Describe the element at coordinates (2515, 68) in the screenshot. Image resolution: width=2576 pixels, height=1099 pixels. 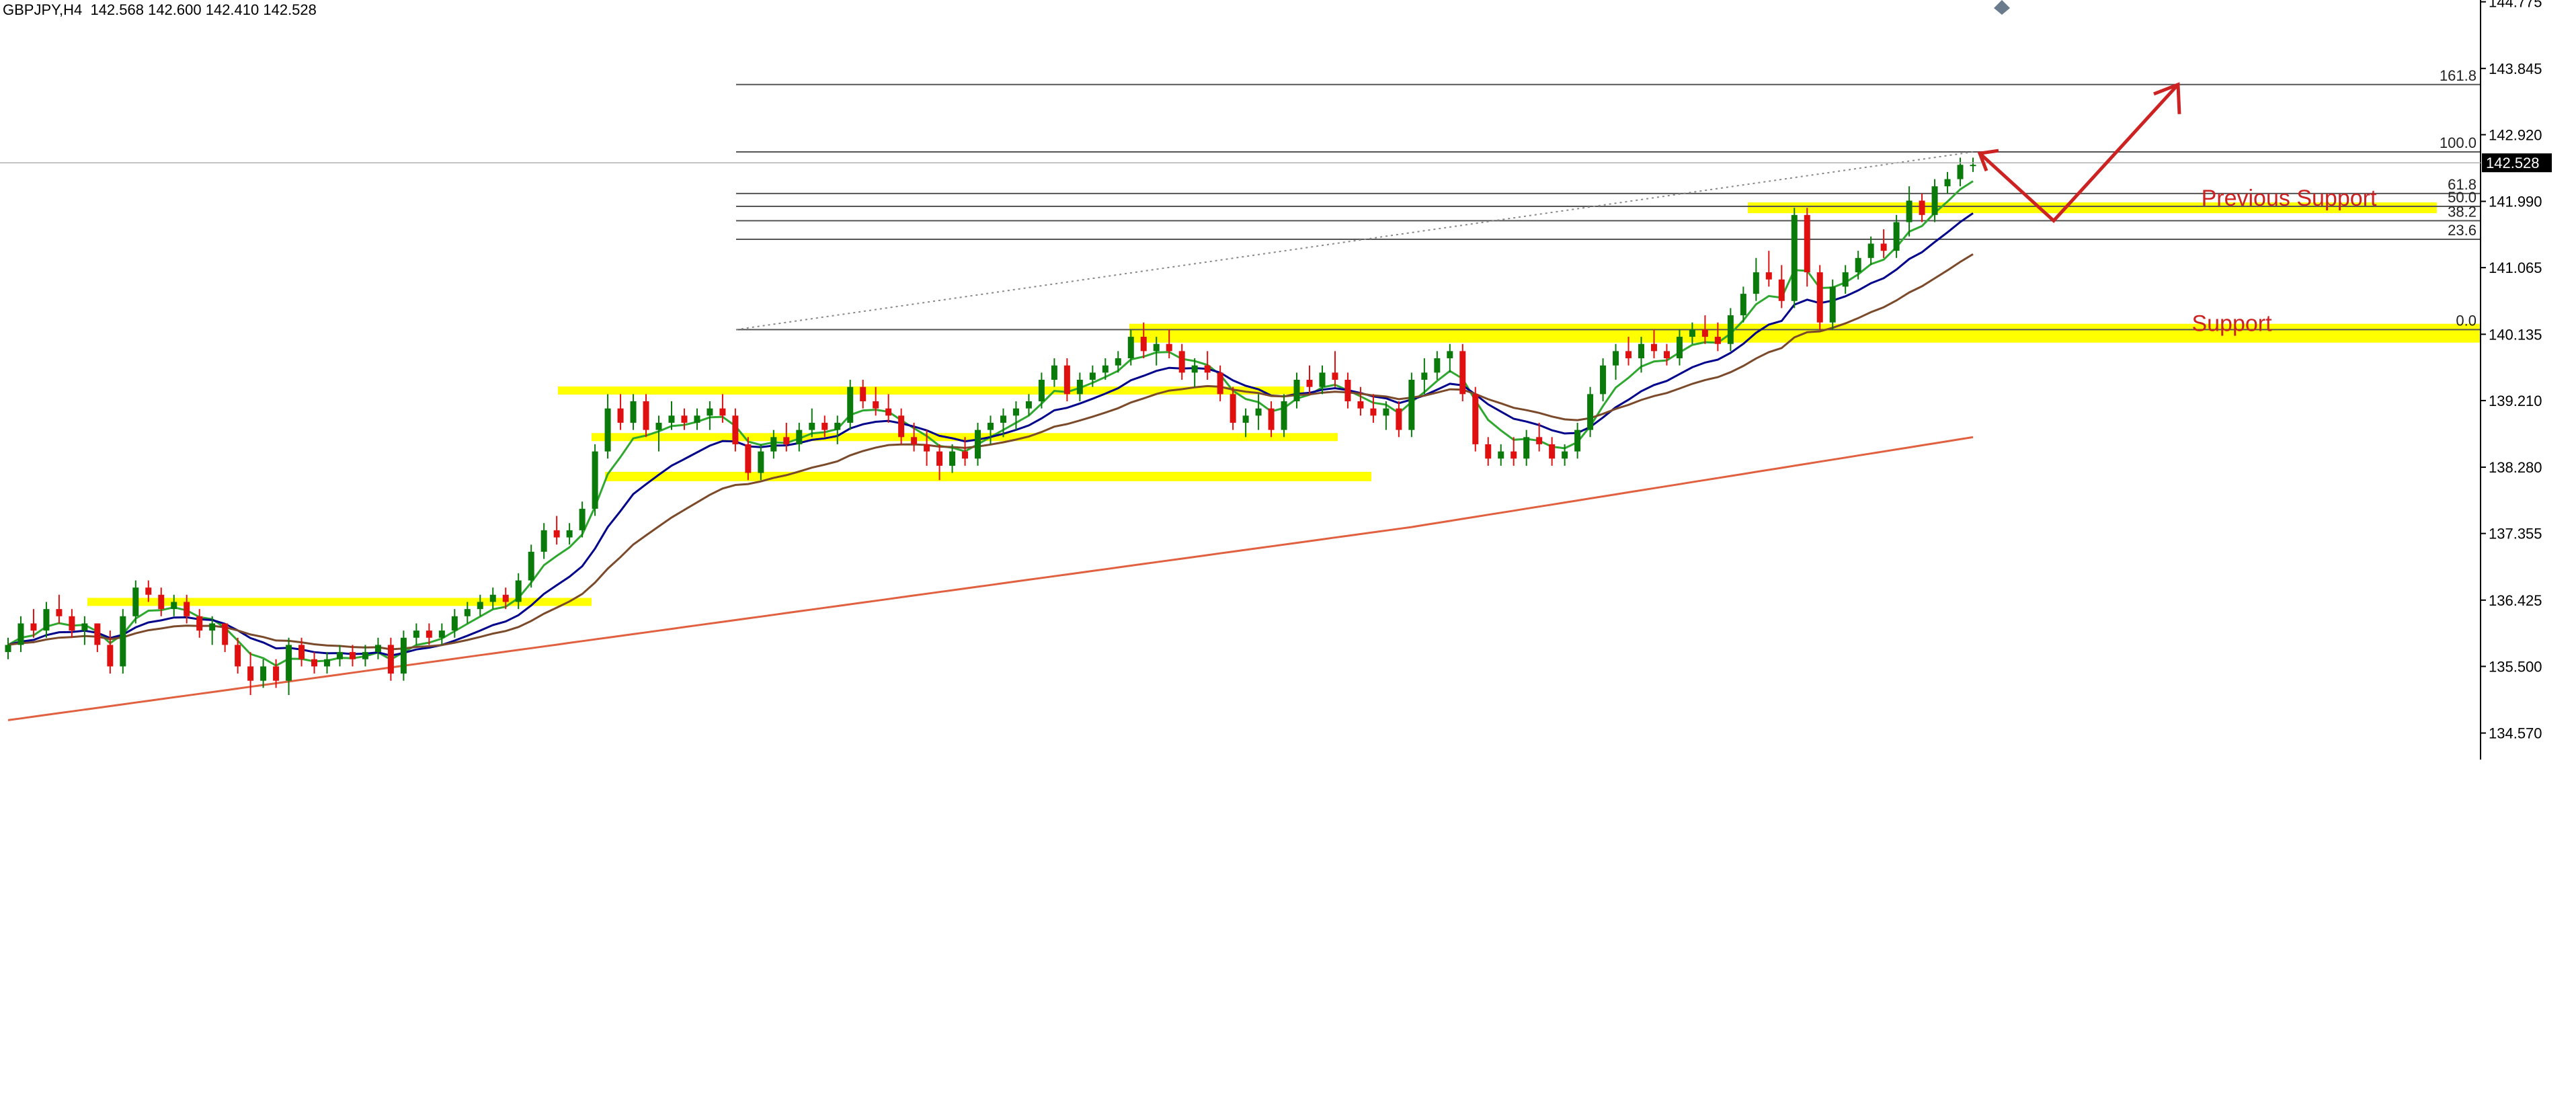
I see `price-tick-label: 143.845` at that location.